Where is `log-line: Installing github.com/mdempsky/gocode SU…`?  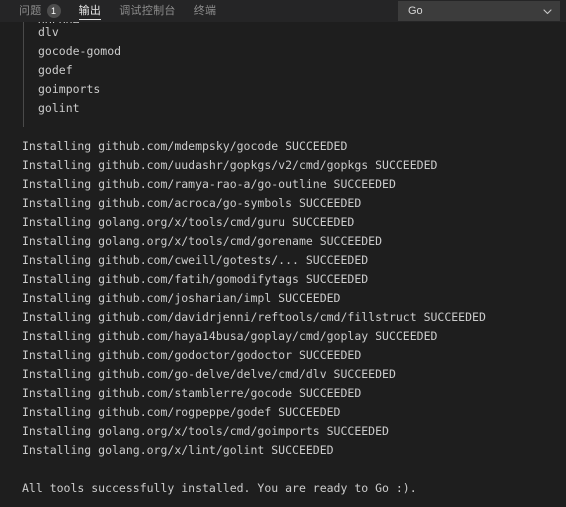 log-line: Installing github.com/mdempsky/gocode SU… is located at coordinates (185, 146).